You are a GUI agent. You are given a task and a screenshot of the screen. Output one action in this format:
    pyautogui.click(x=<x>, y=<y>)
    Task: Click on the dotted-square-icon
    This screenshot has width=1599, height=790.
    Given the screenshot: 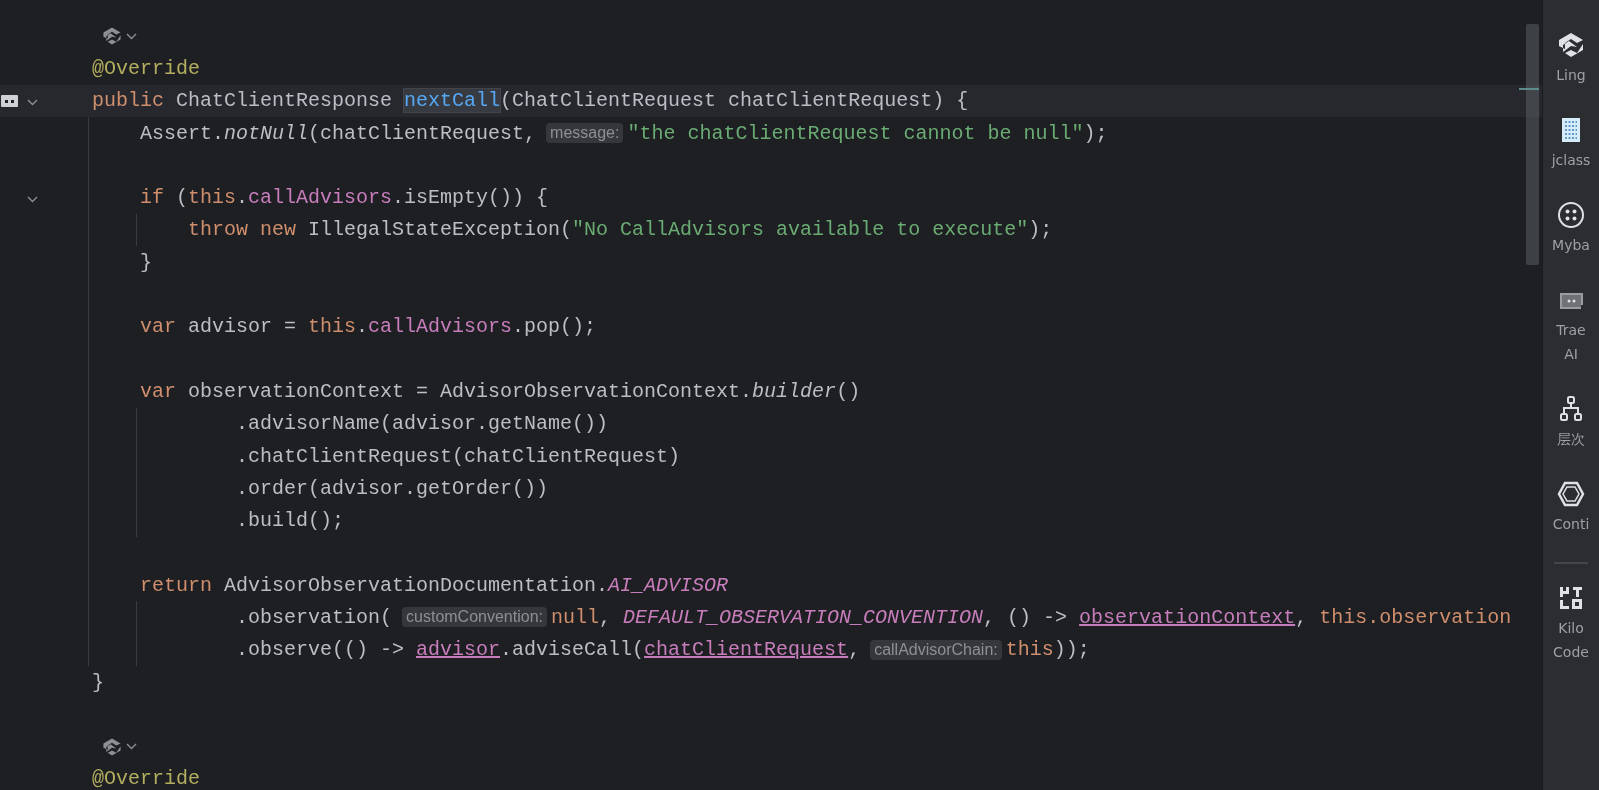 What is the action you would take?
    pyautogui.click(x=9, y=100)
    